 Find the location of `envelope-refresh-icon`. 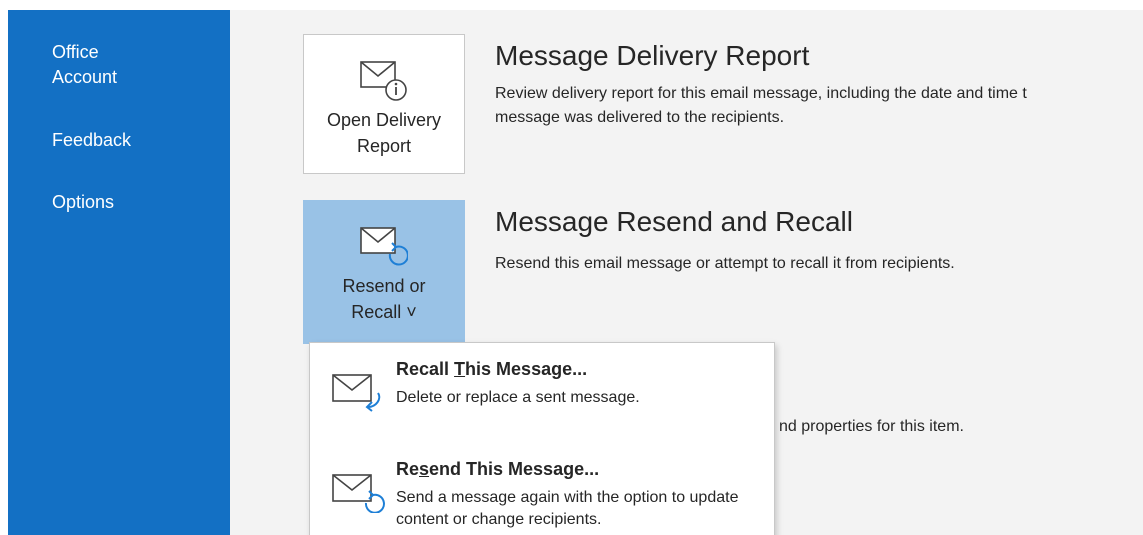

envelope-refresh-icon is located at coordinates (358, 493).